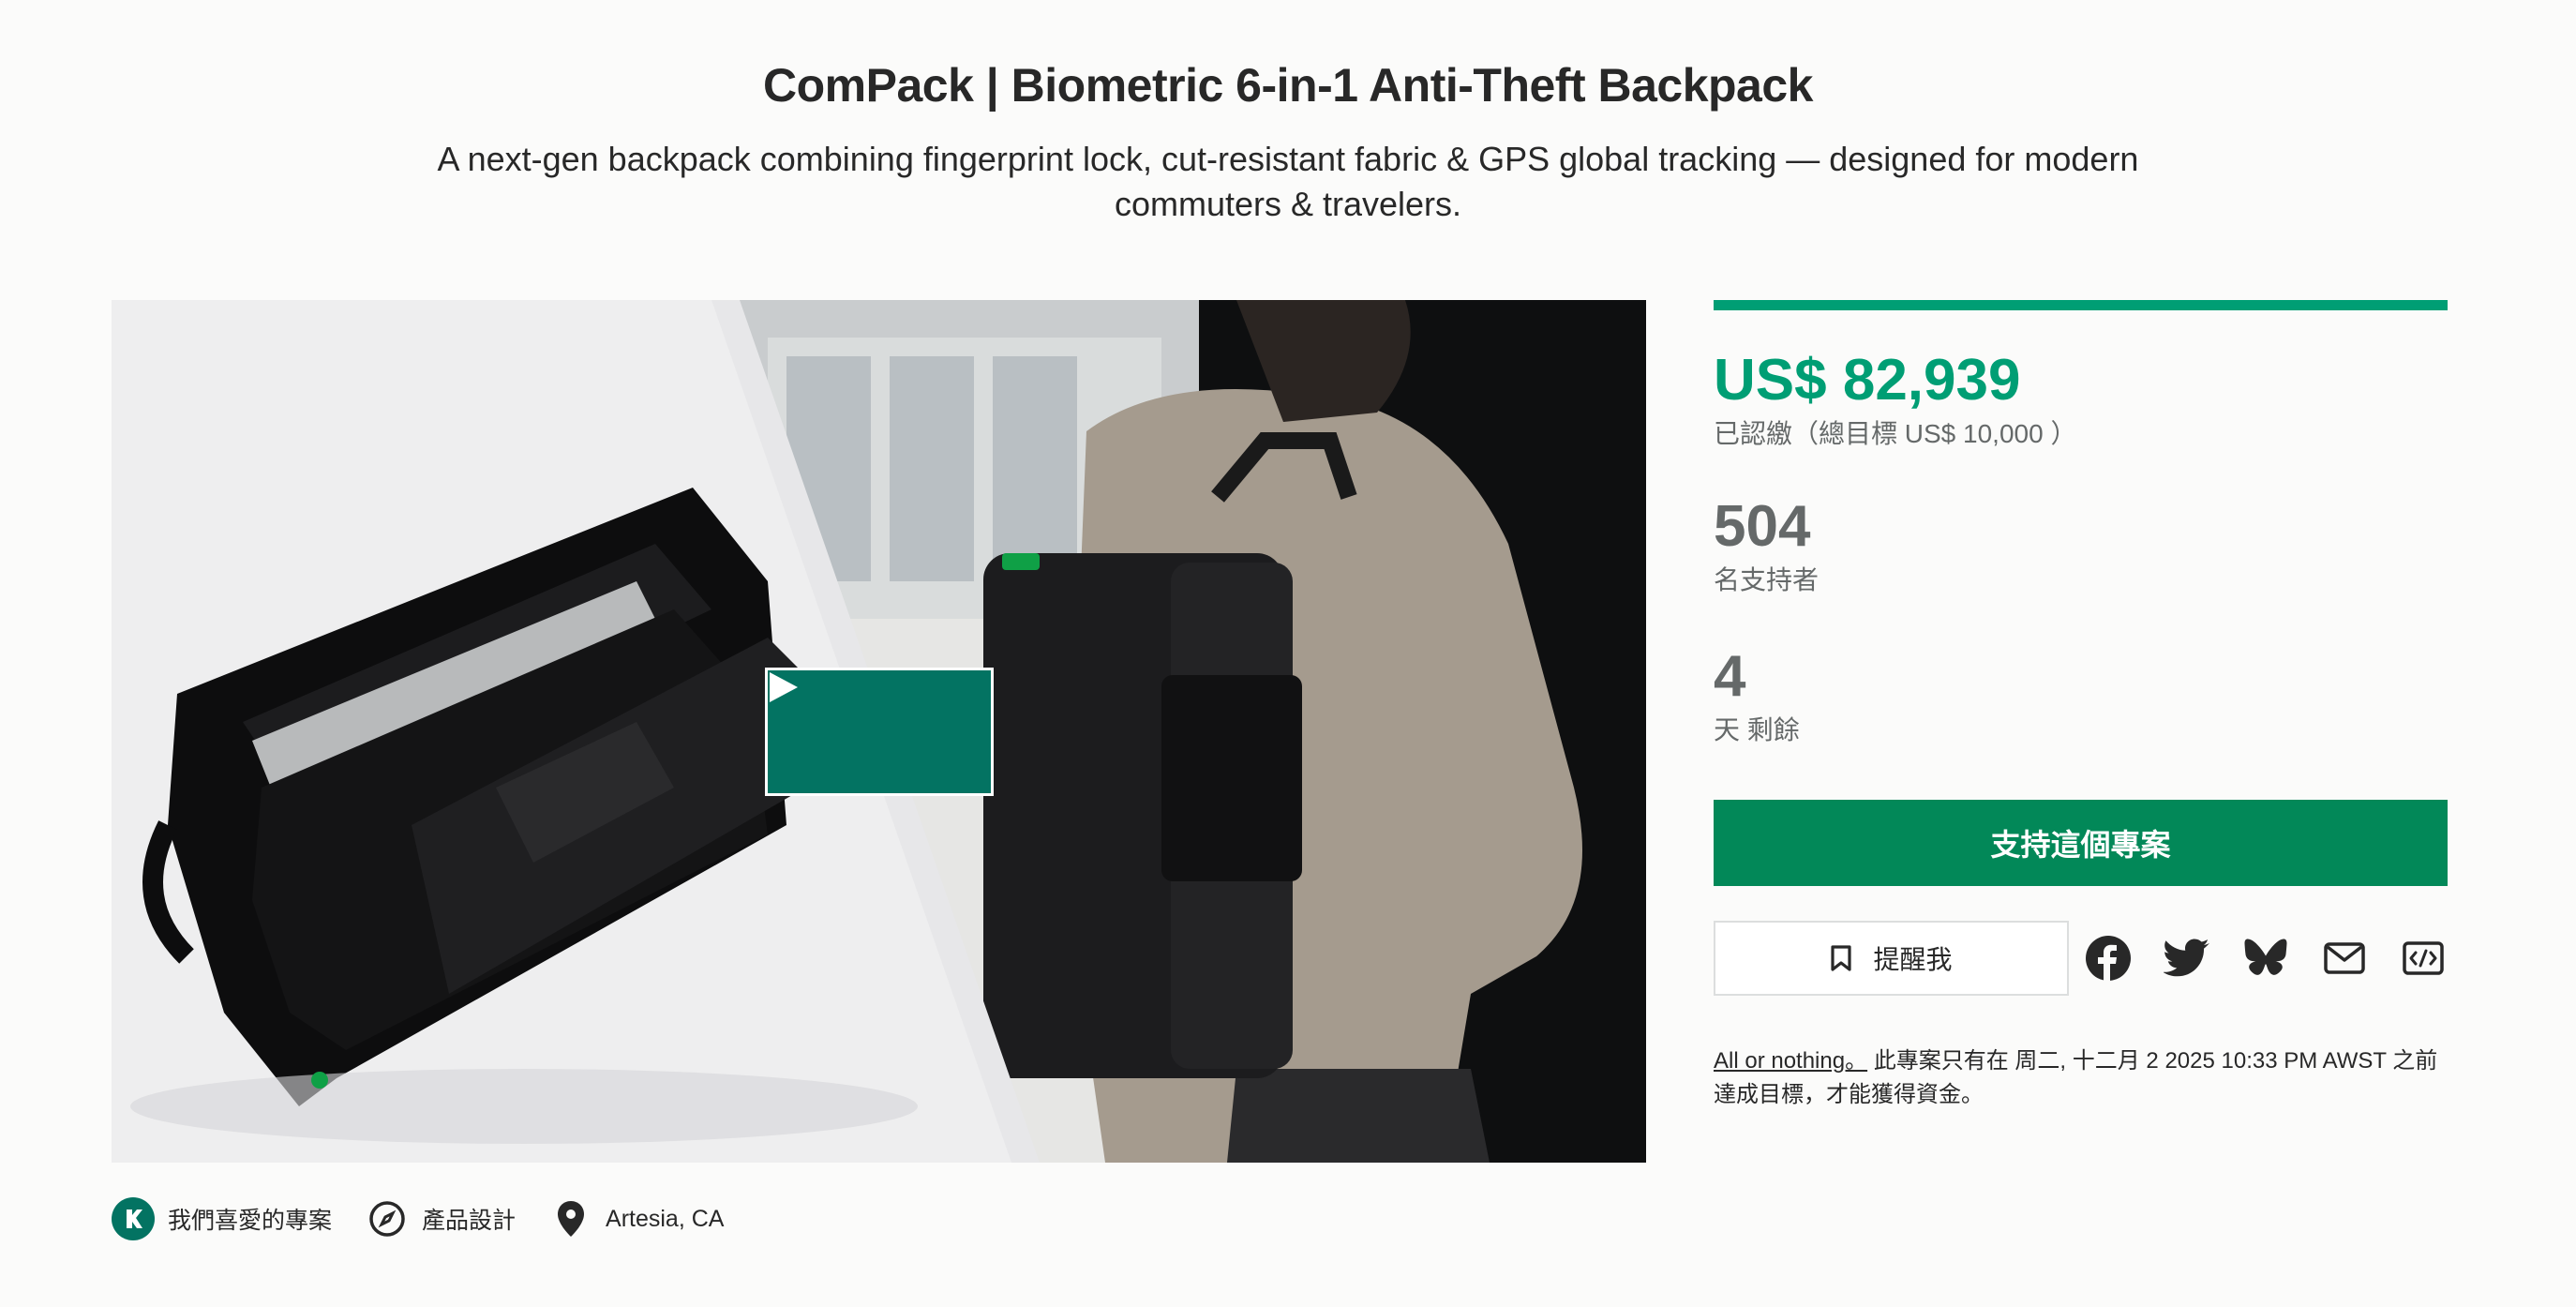 This screenshot has width=2576, height=1307. Describe the element at coordinates (2081, 545) in the screenshot. I see `backers-stat: 504 名支持者` at that location.